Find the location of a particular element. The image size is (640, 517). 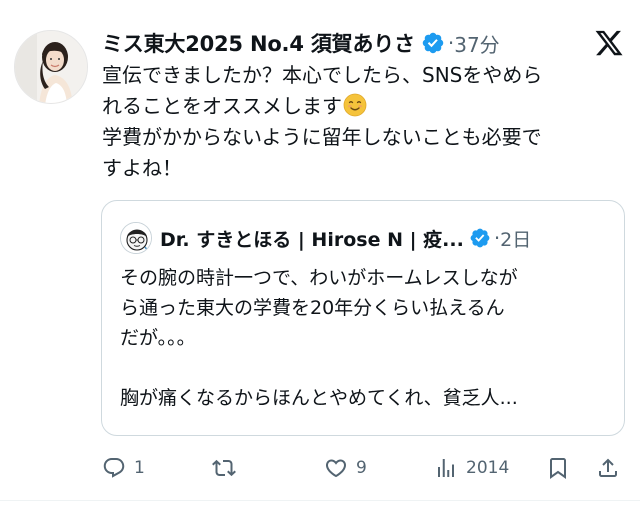

bookmark-button is located at coordinates (558, 468).